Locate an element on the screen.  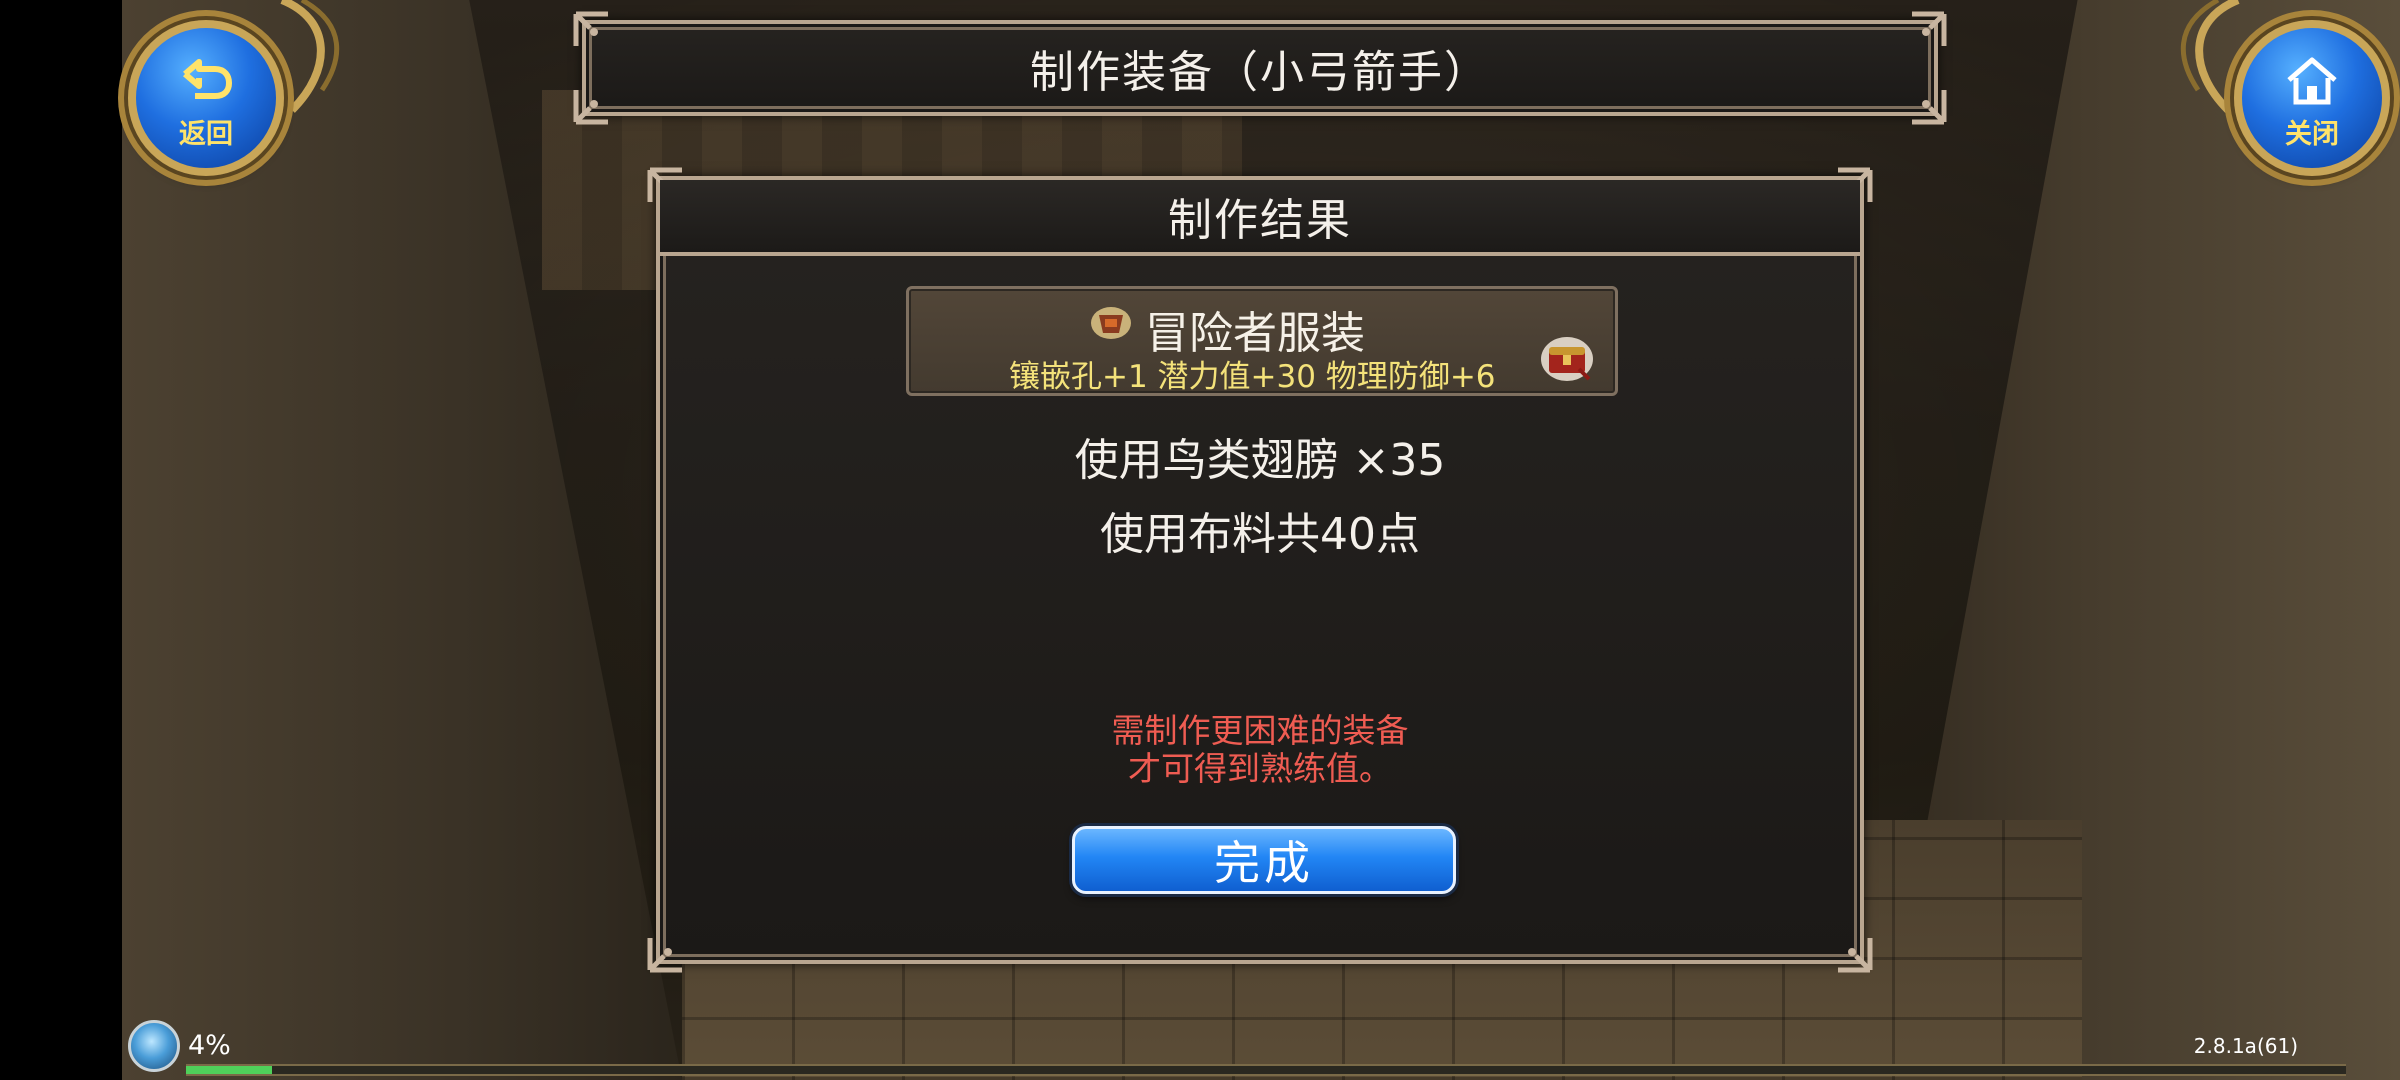
material-used-line: 使用鸟类翅膀 ×35 is located at coordinates (1260, 460).